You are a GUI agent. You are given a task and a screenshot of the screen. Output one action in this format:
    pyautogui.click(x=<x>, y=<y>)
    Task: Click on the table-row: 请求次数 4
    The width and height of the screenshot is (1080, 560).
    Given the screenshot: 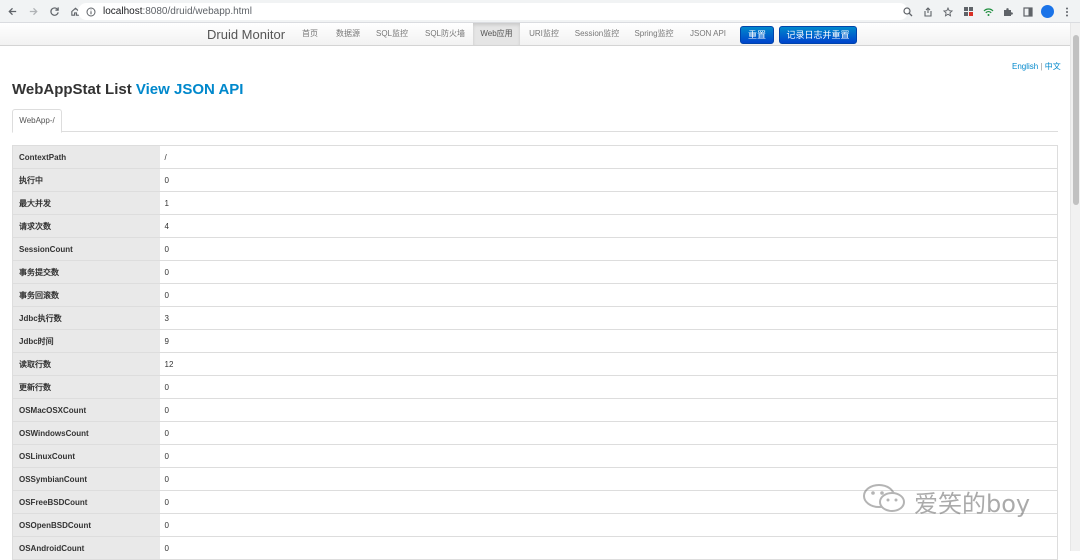 What is the action you would take?
    pyautogui.click(x=535, y=226)
    